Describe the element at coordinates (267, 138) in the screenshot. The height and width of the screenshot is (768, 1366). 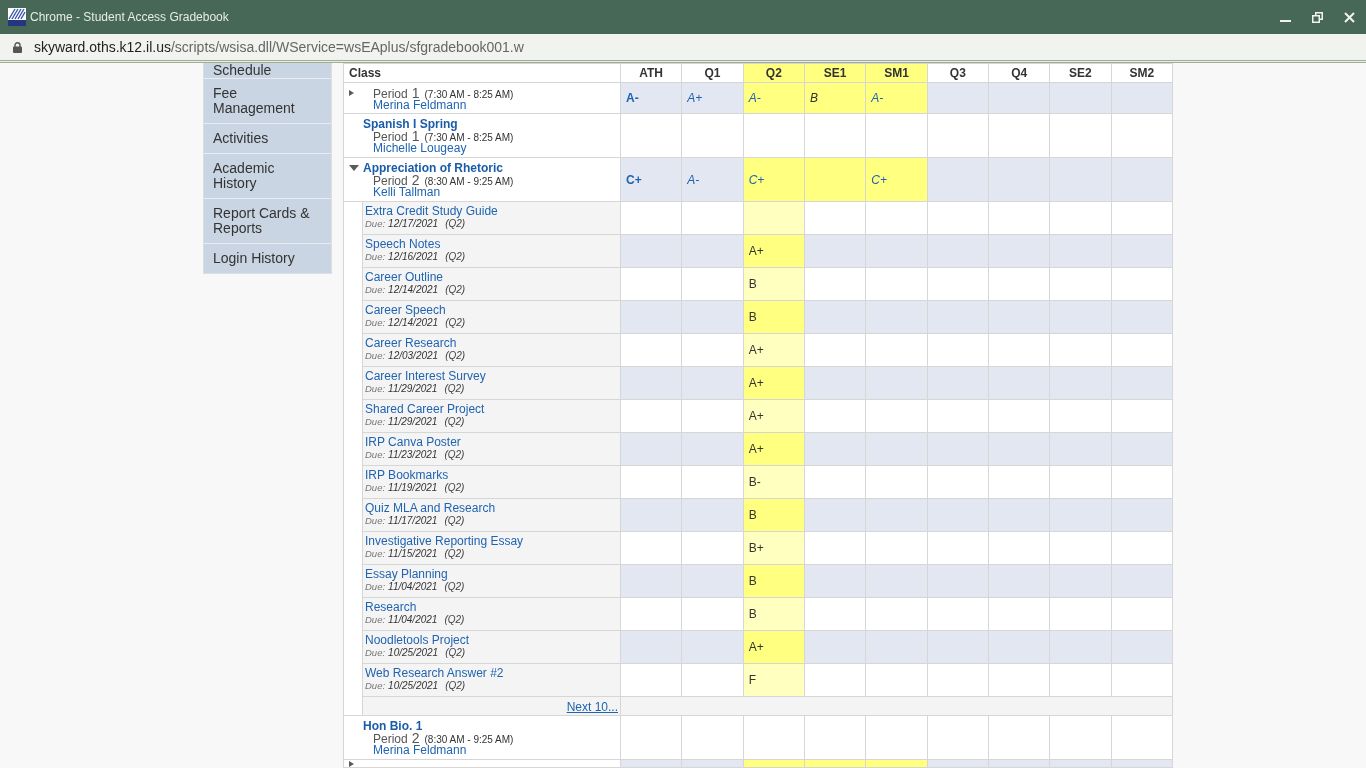
I see `sidebar-item: Activities` at that location.